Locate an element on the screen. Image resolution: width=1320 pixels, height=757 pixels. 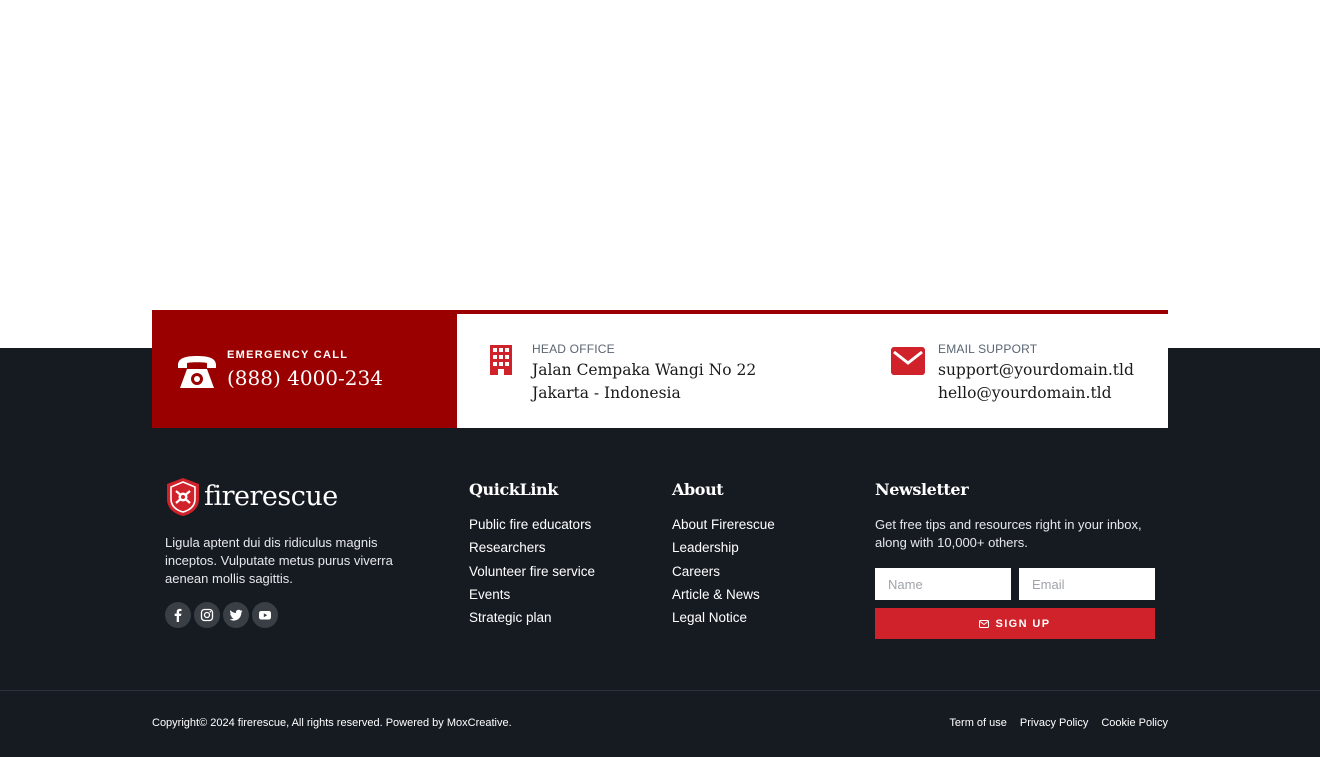
privacy-policy-link: Privacy Policy is located at coordinates (1054, 723).